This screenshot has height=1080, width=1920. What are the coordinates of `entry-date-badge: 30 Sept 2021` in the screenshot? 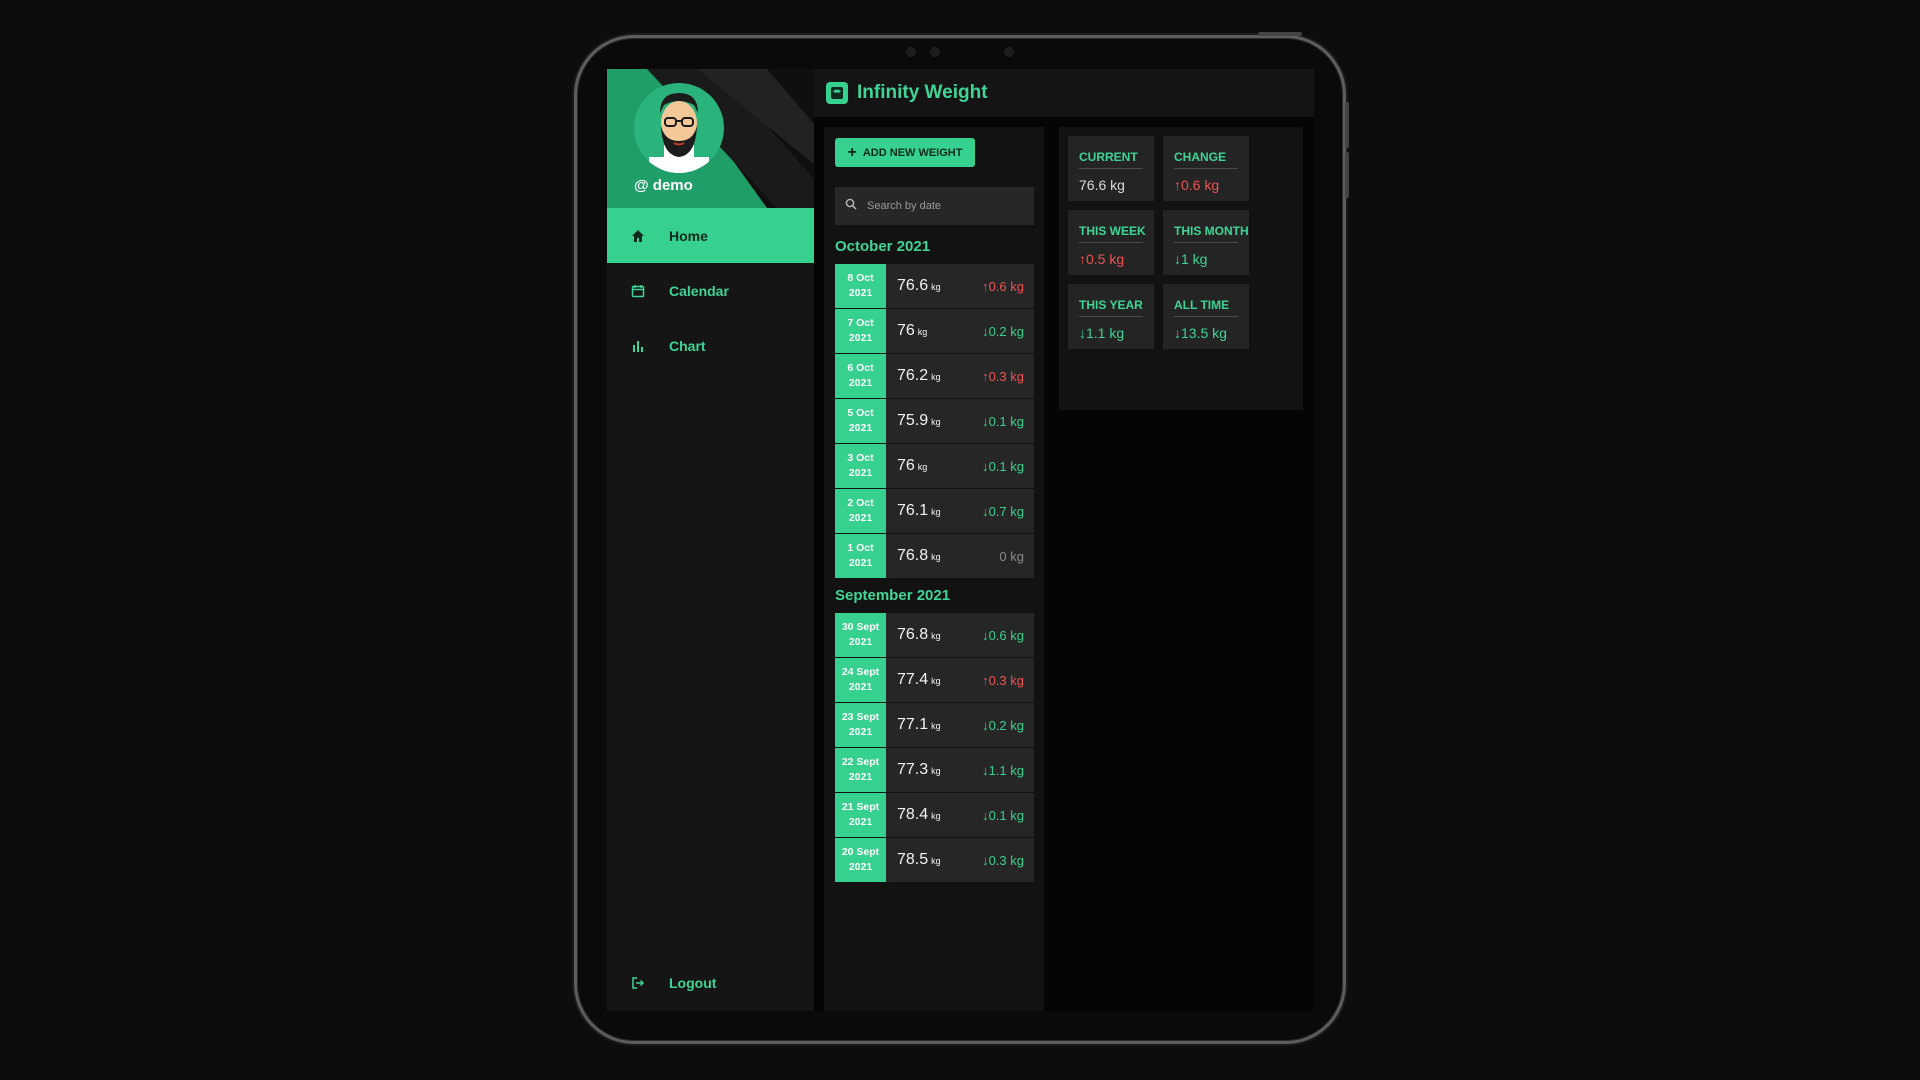 It's located at (860, 635).